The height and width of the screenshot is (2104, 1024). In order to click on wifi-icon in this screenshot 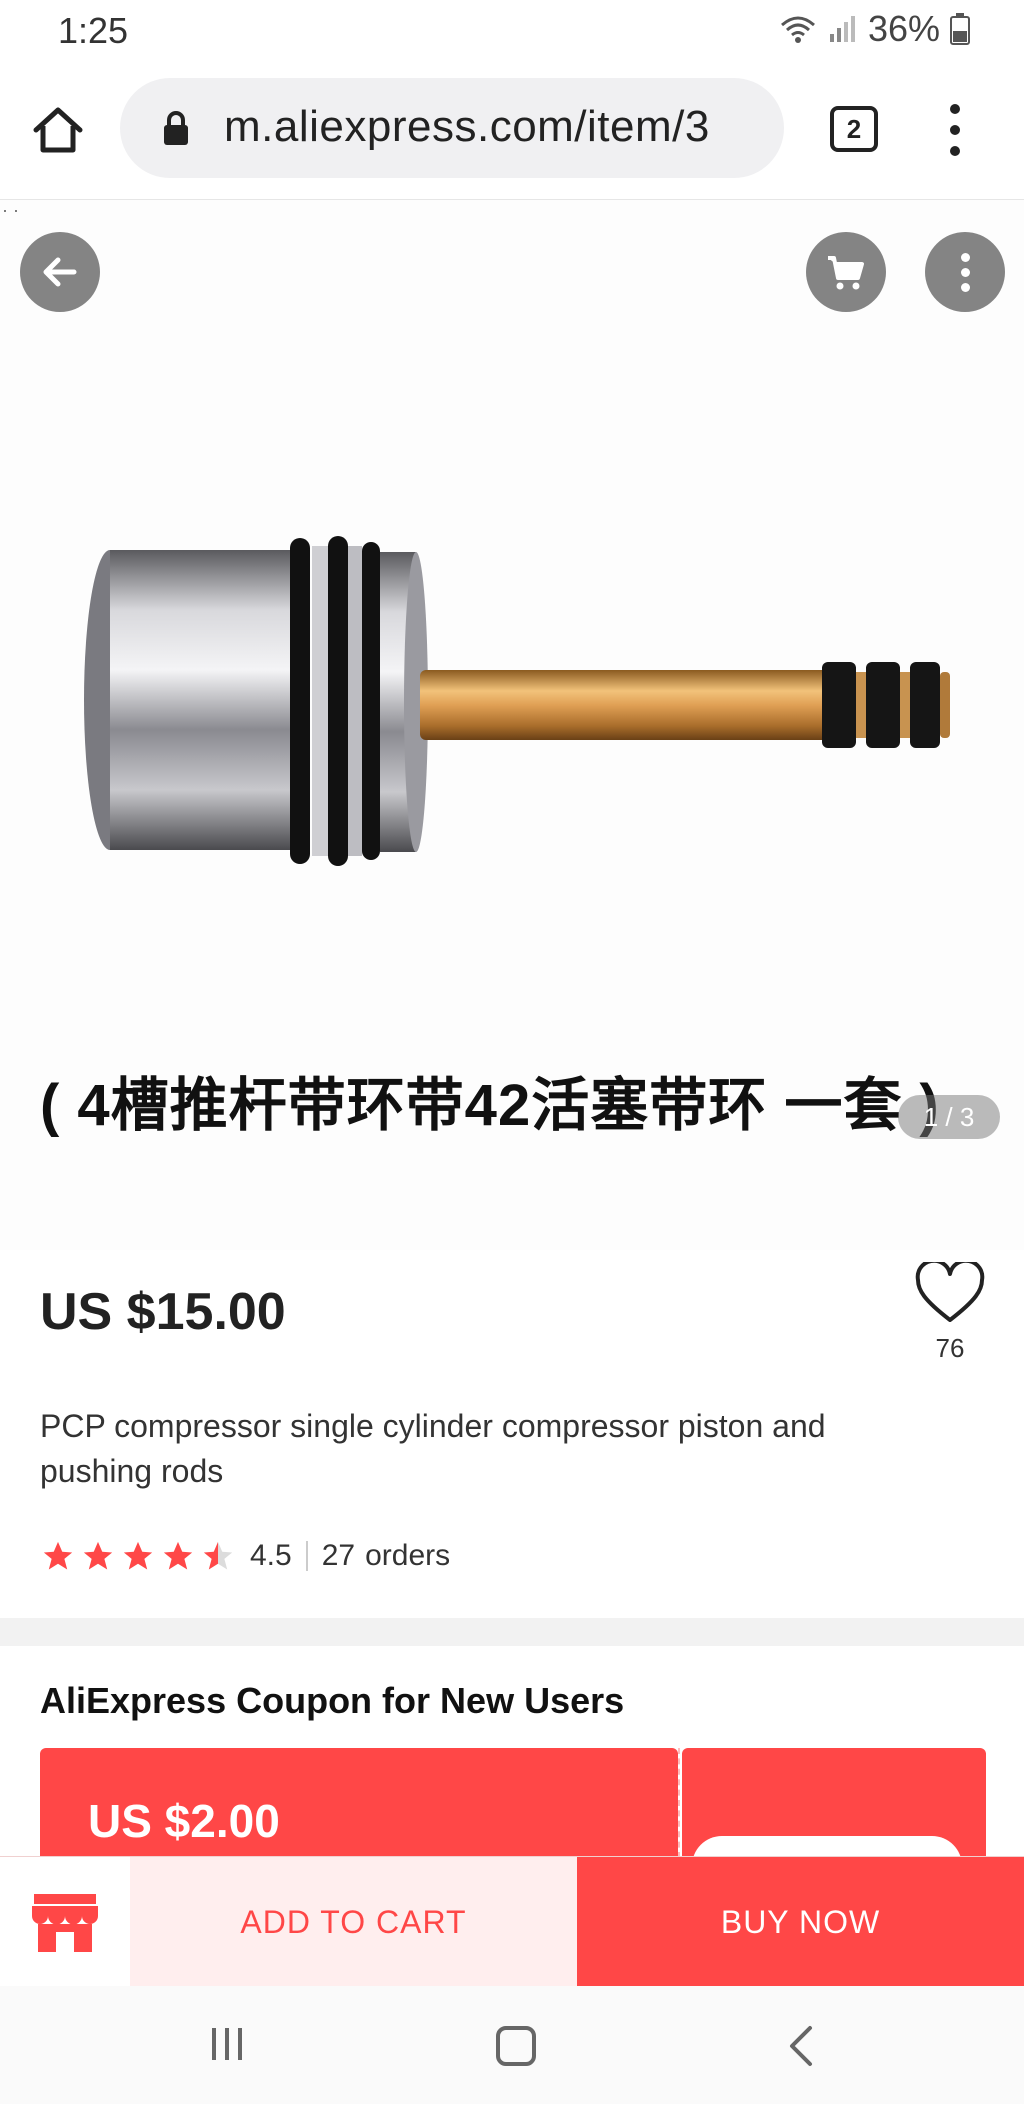, I will do `click(797, 29)`.